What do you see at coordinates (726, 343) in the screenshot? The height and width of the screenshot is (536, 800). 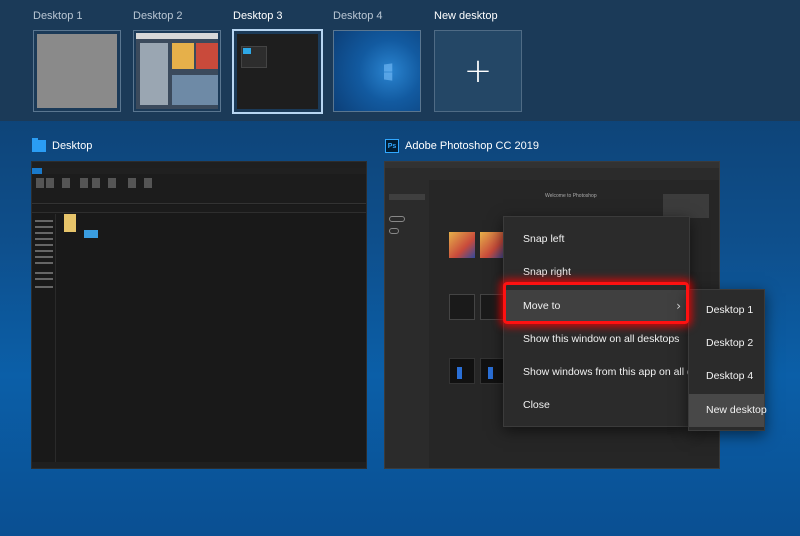 I see `submenu-desktop-2: Desktop 2` at bounding box center [726, 343].